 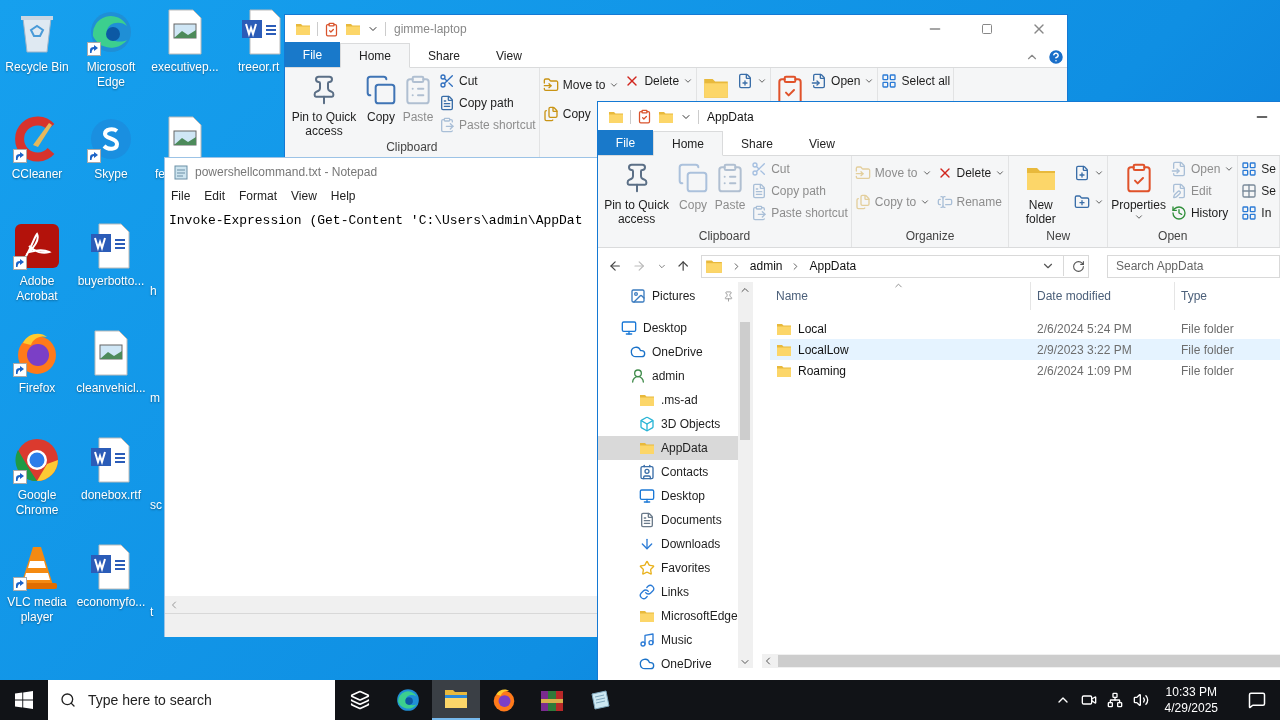 What do you see at coordinates (766, 266) in the screenshot?
I see `breadcrumb: admin` at bounding box center [766, 266].